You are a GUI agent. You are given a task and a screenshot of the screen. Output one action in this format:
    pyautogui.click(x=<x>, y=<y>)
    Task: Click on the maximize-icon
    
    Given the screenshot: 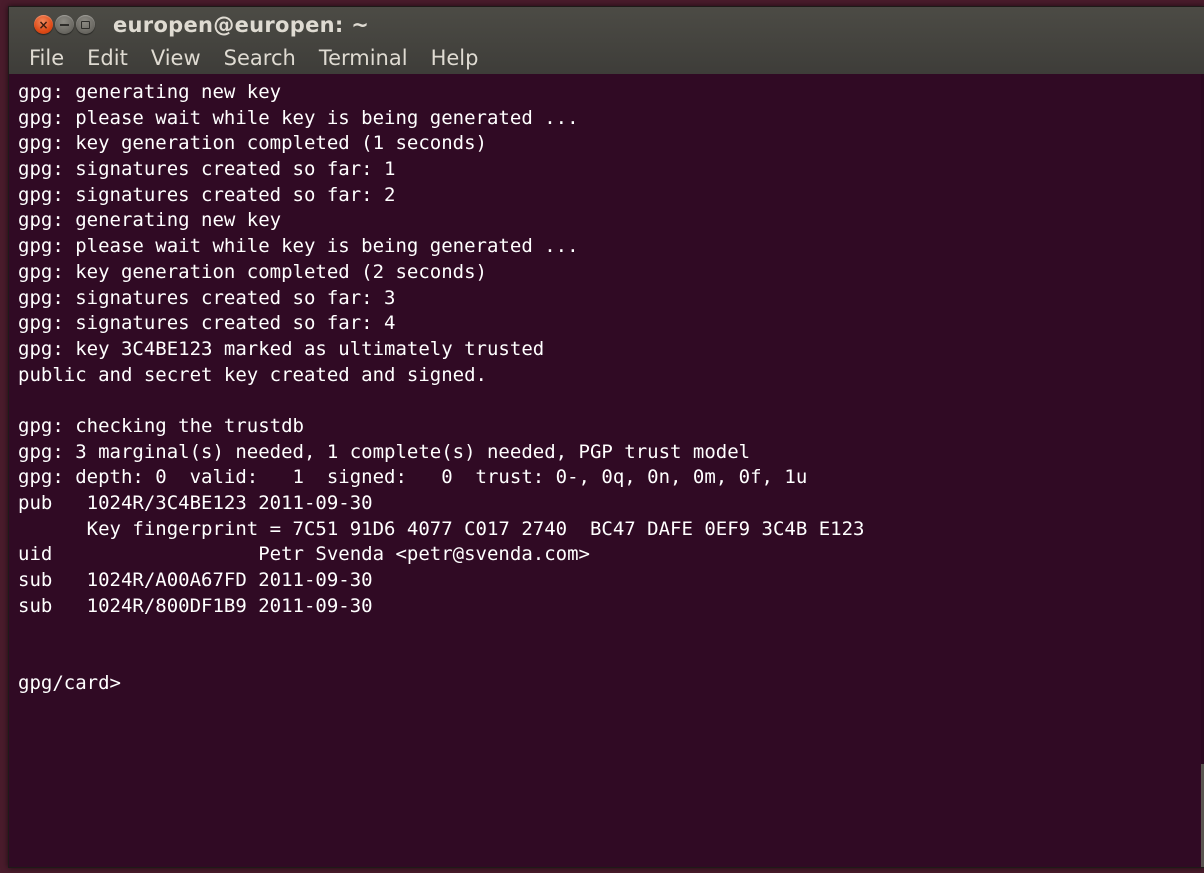 What is the action you would take?
    pyautogui.click(x=85, y=24)
    